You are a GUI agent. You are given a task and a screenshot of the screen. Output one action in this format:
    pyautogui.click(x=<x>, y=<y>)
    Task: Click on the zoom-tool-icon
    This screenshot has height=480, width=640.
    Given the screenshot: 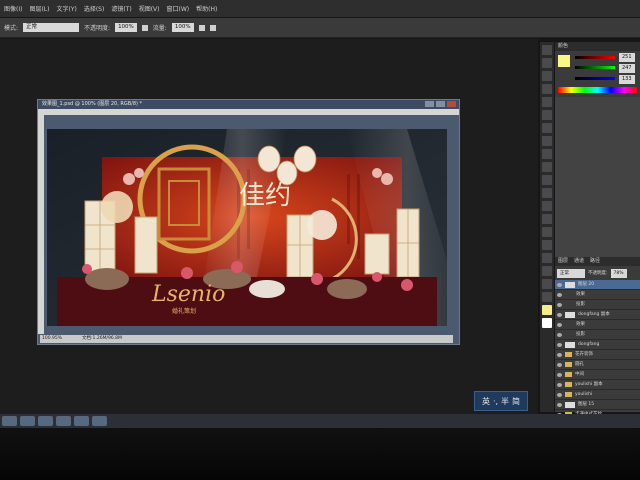 What is the action you would take?
    pyautogui.click(x=547, y=297)
    